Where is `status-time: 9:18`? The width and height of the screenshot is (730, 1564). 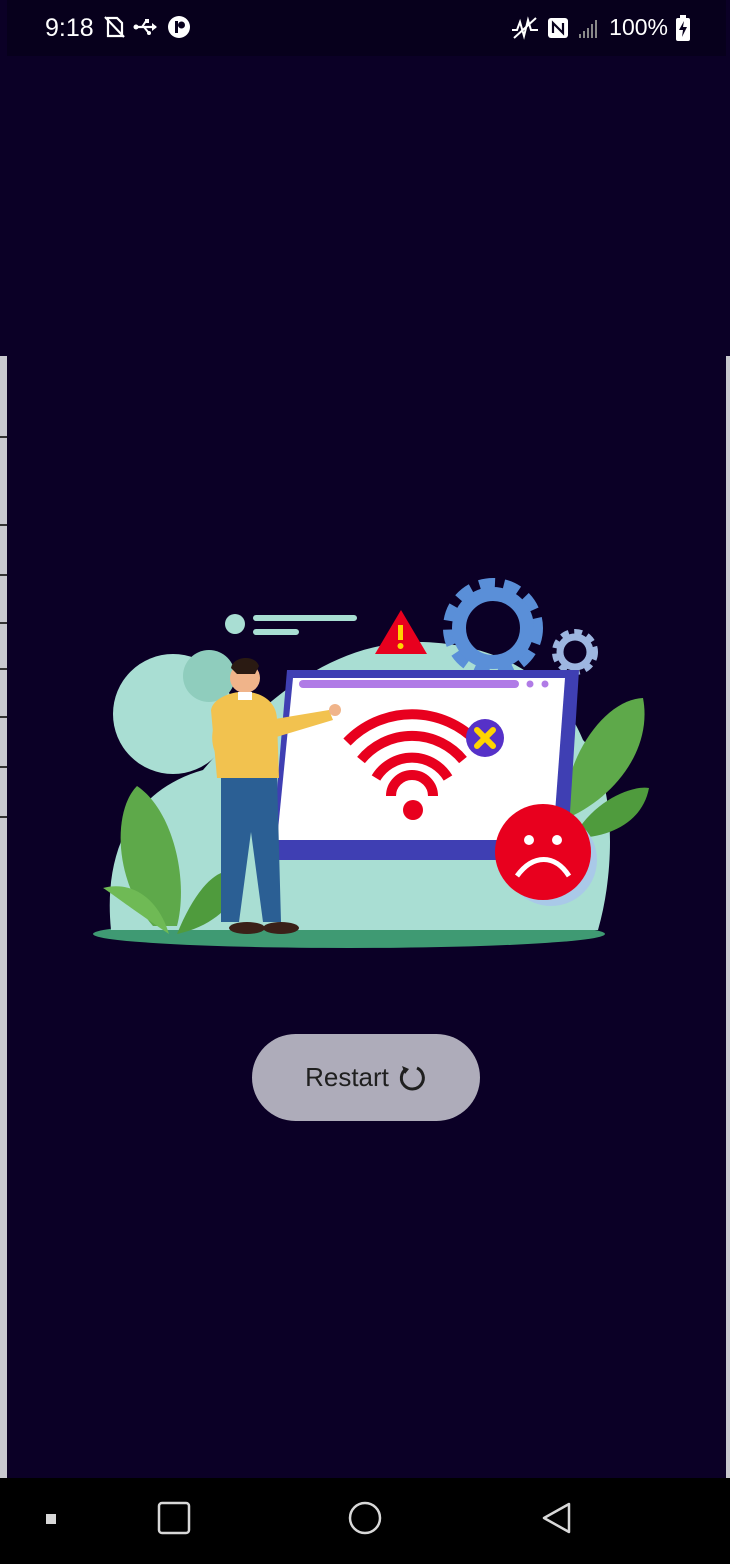
status-time: 9:18 is located at coordinates (69, 28).